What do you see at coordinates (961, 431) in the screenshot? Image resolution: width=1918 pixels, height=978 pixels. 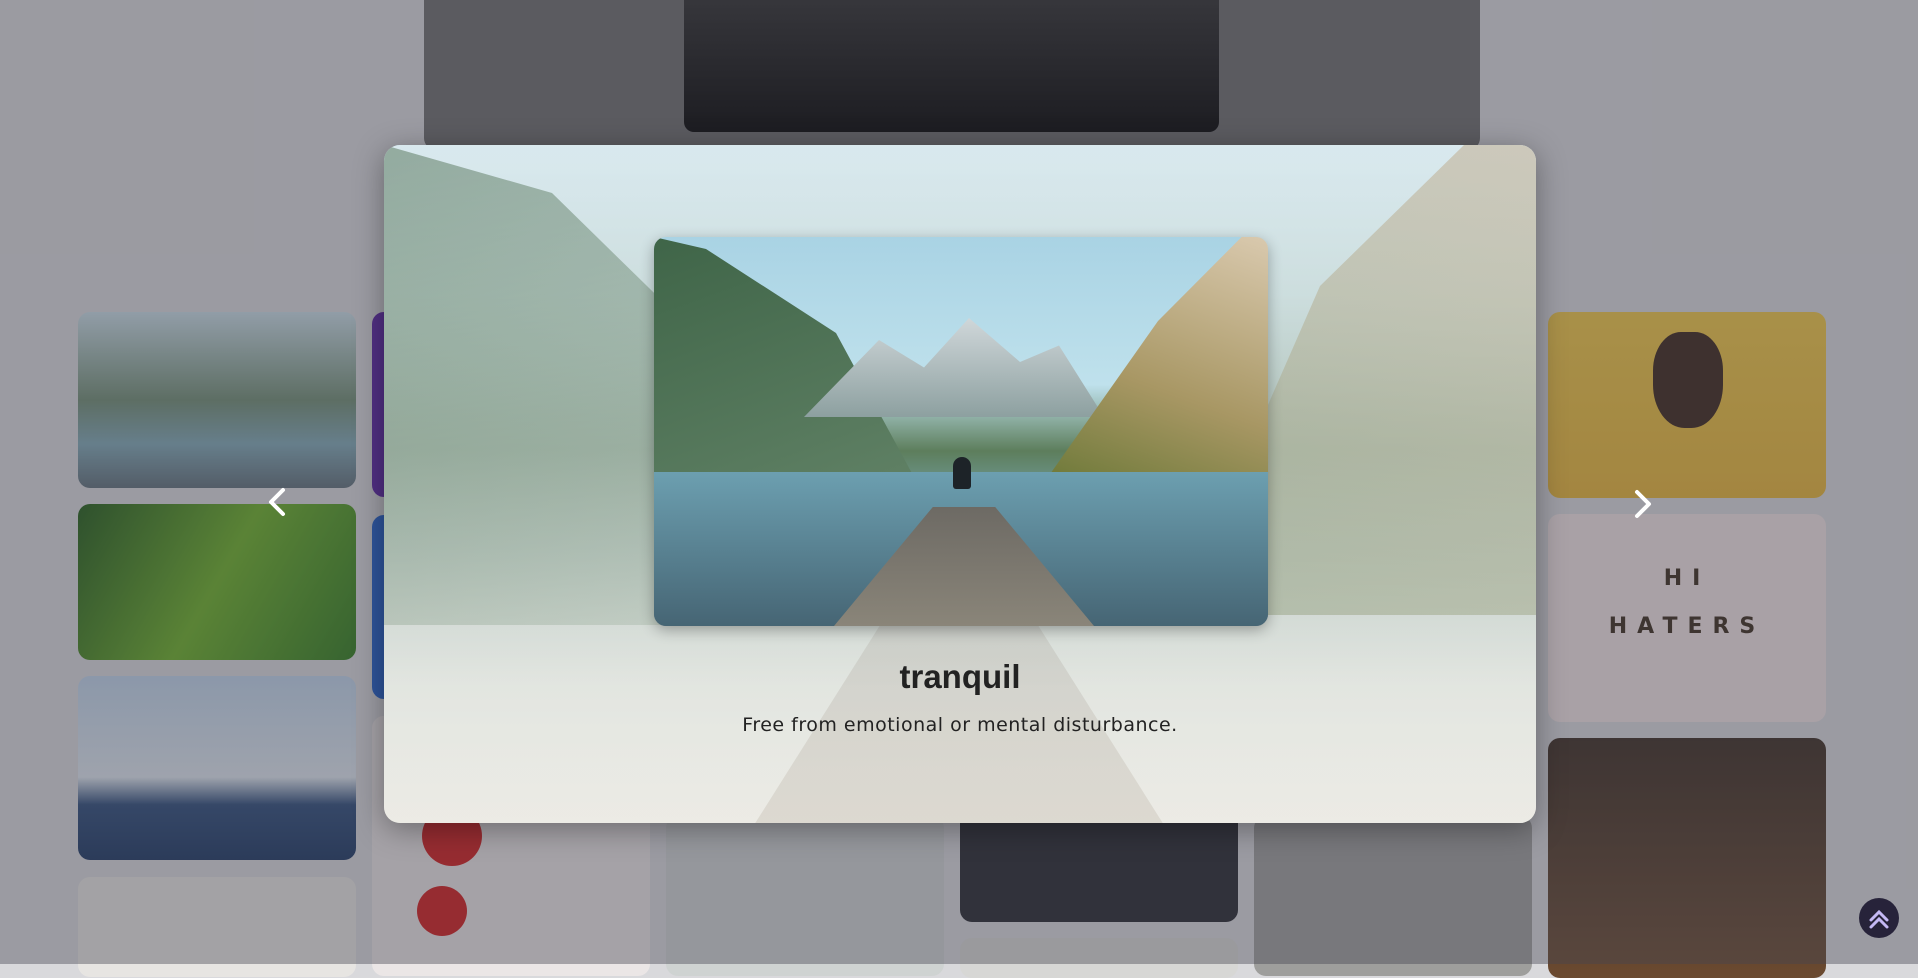 I see `featured-image` at bounding box center [961, 431].